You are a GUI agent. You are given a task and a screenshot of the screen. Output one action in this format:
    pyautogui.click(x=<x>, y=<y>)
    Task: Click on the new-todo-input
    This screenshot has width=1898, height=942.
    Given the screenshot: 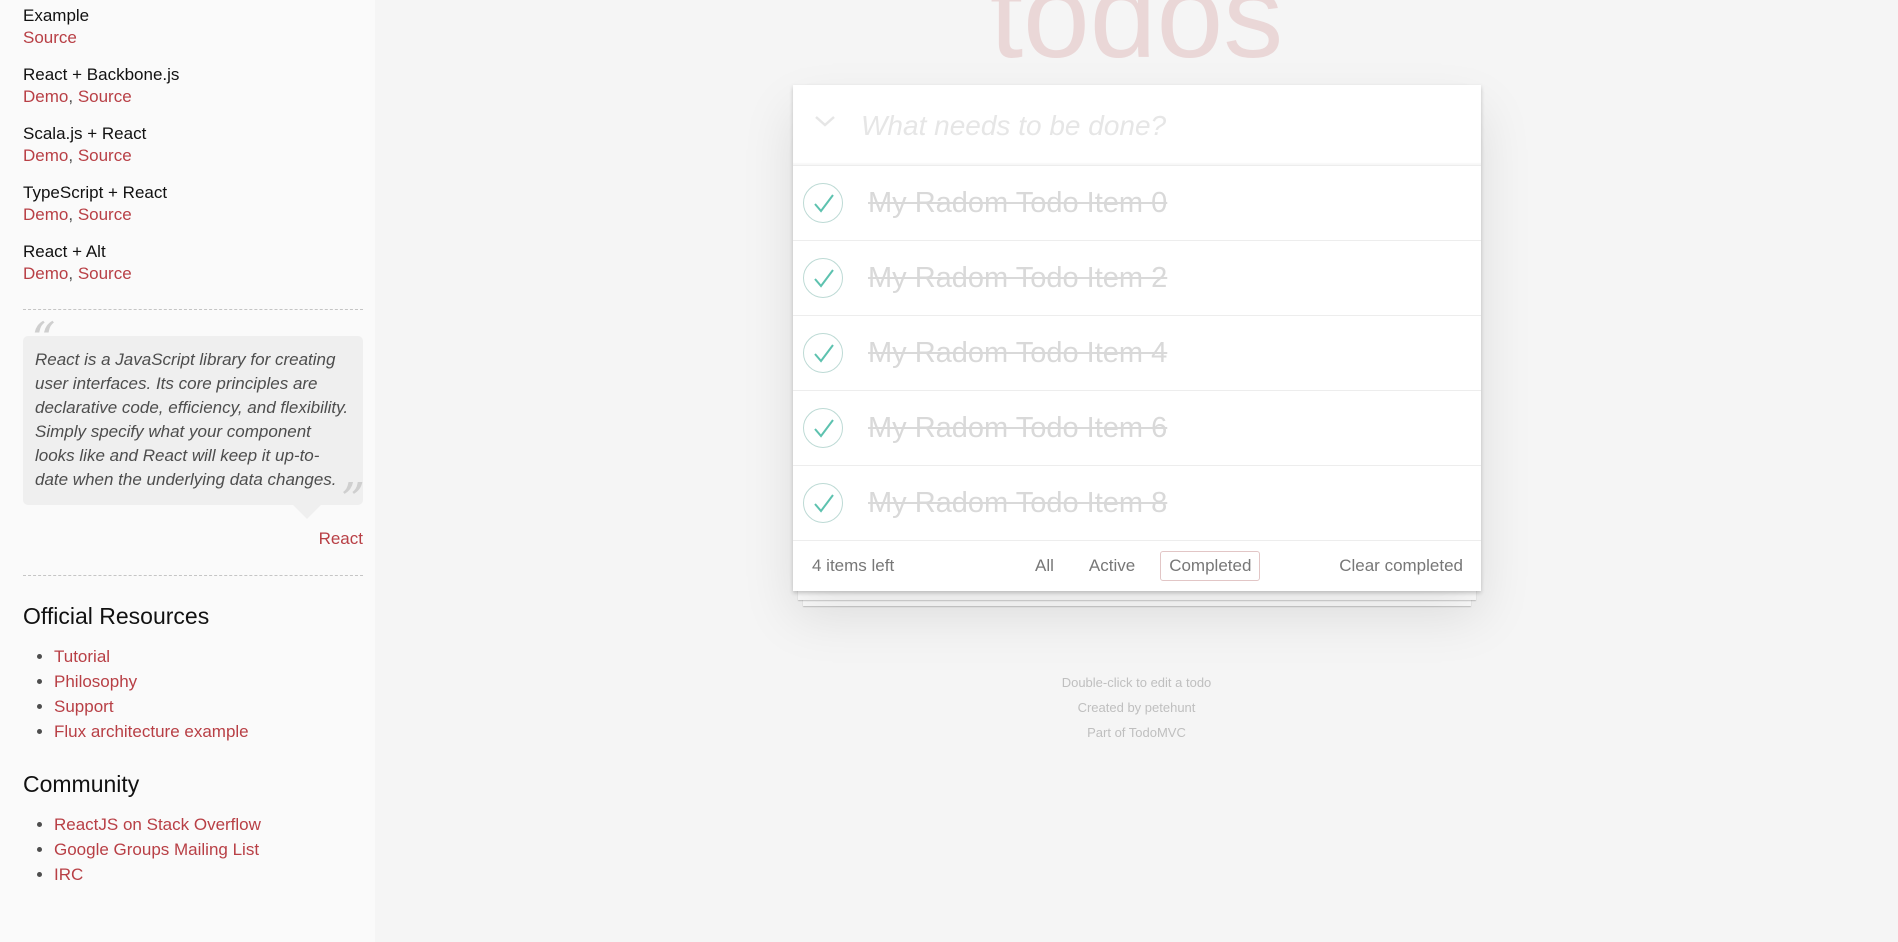 What is the action you would take?
    pyautogui.click(x=1163, y=125)
    